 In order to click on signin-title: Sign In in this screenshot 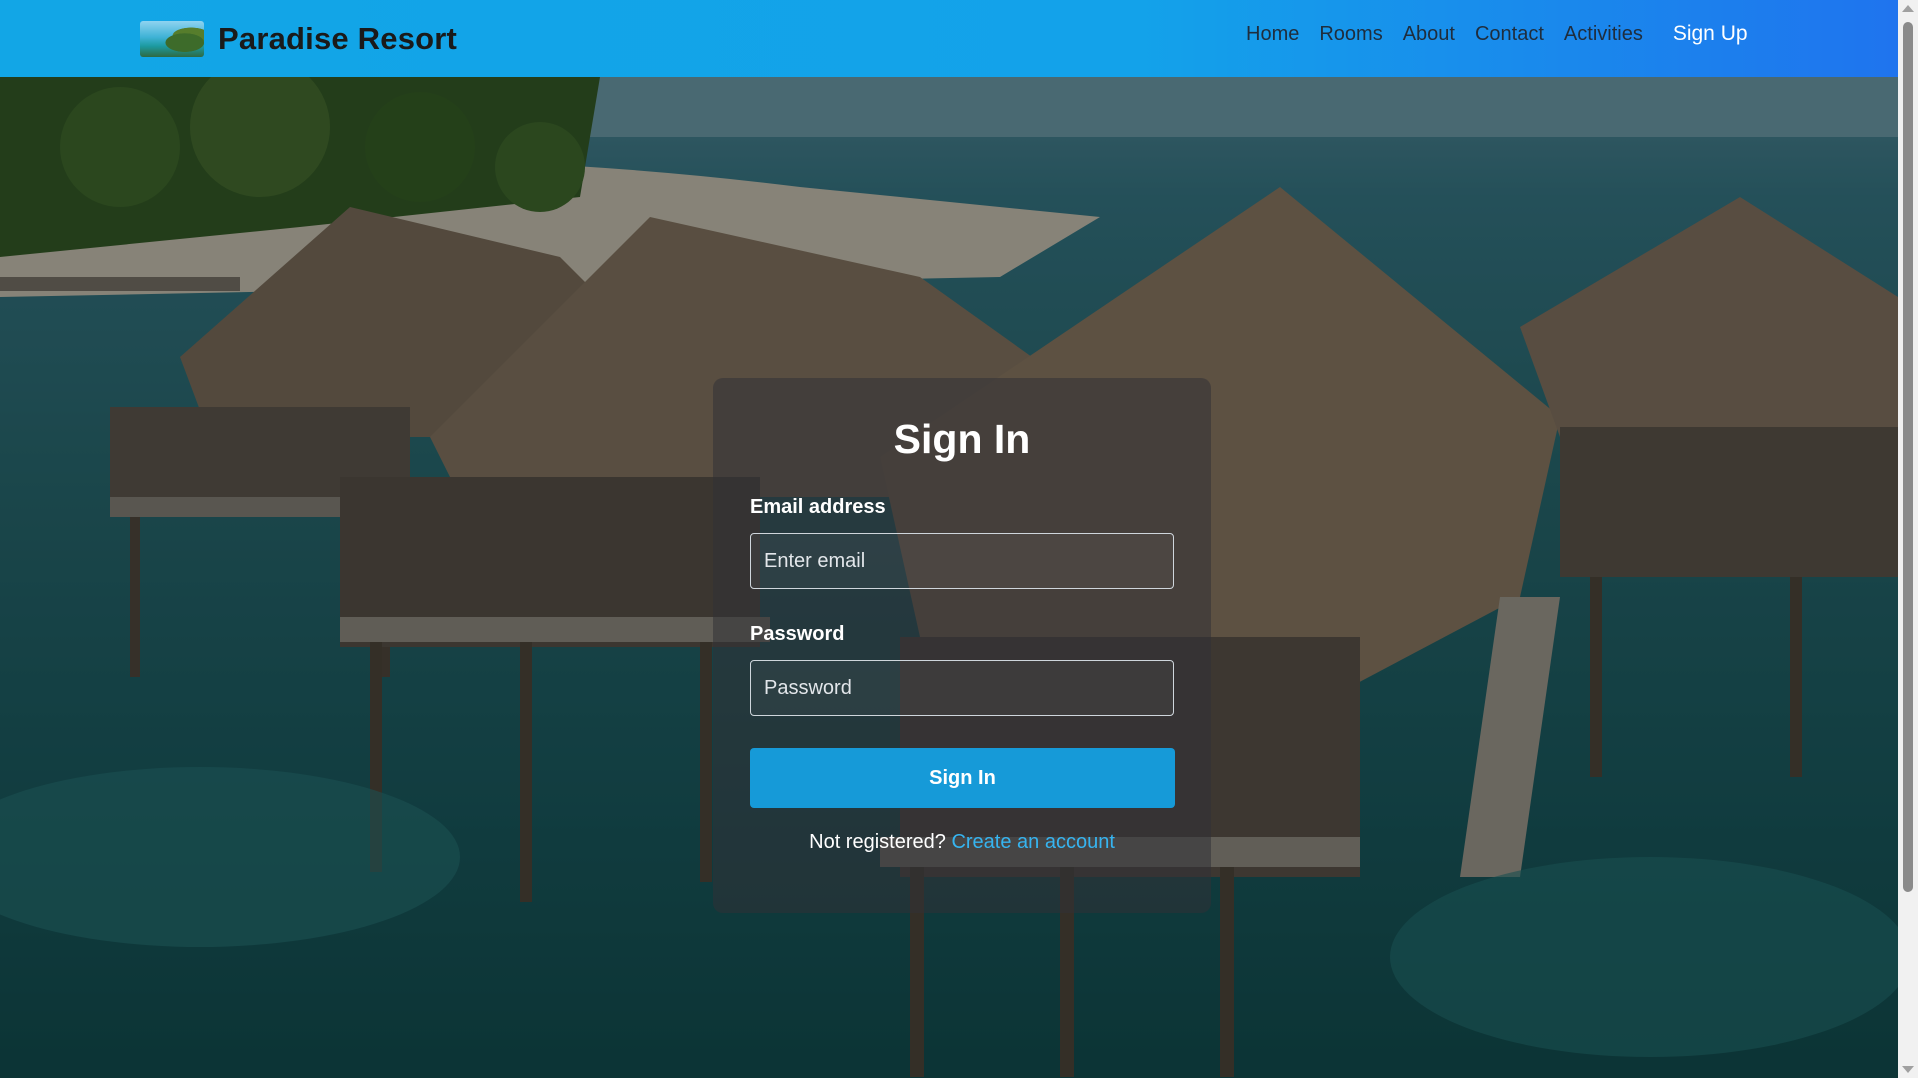, I will do `click(962, 439)`.